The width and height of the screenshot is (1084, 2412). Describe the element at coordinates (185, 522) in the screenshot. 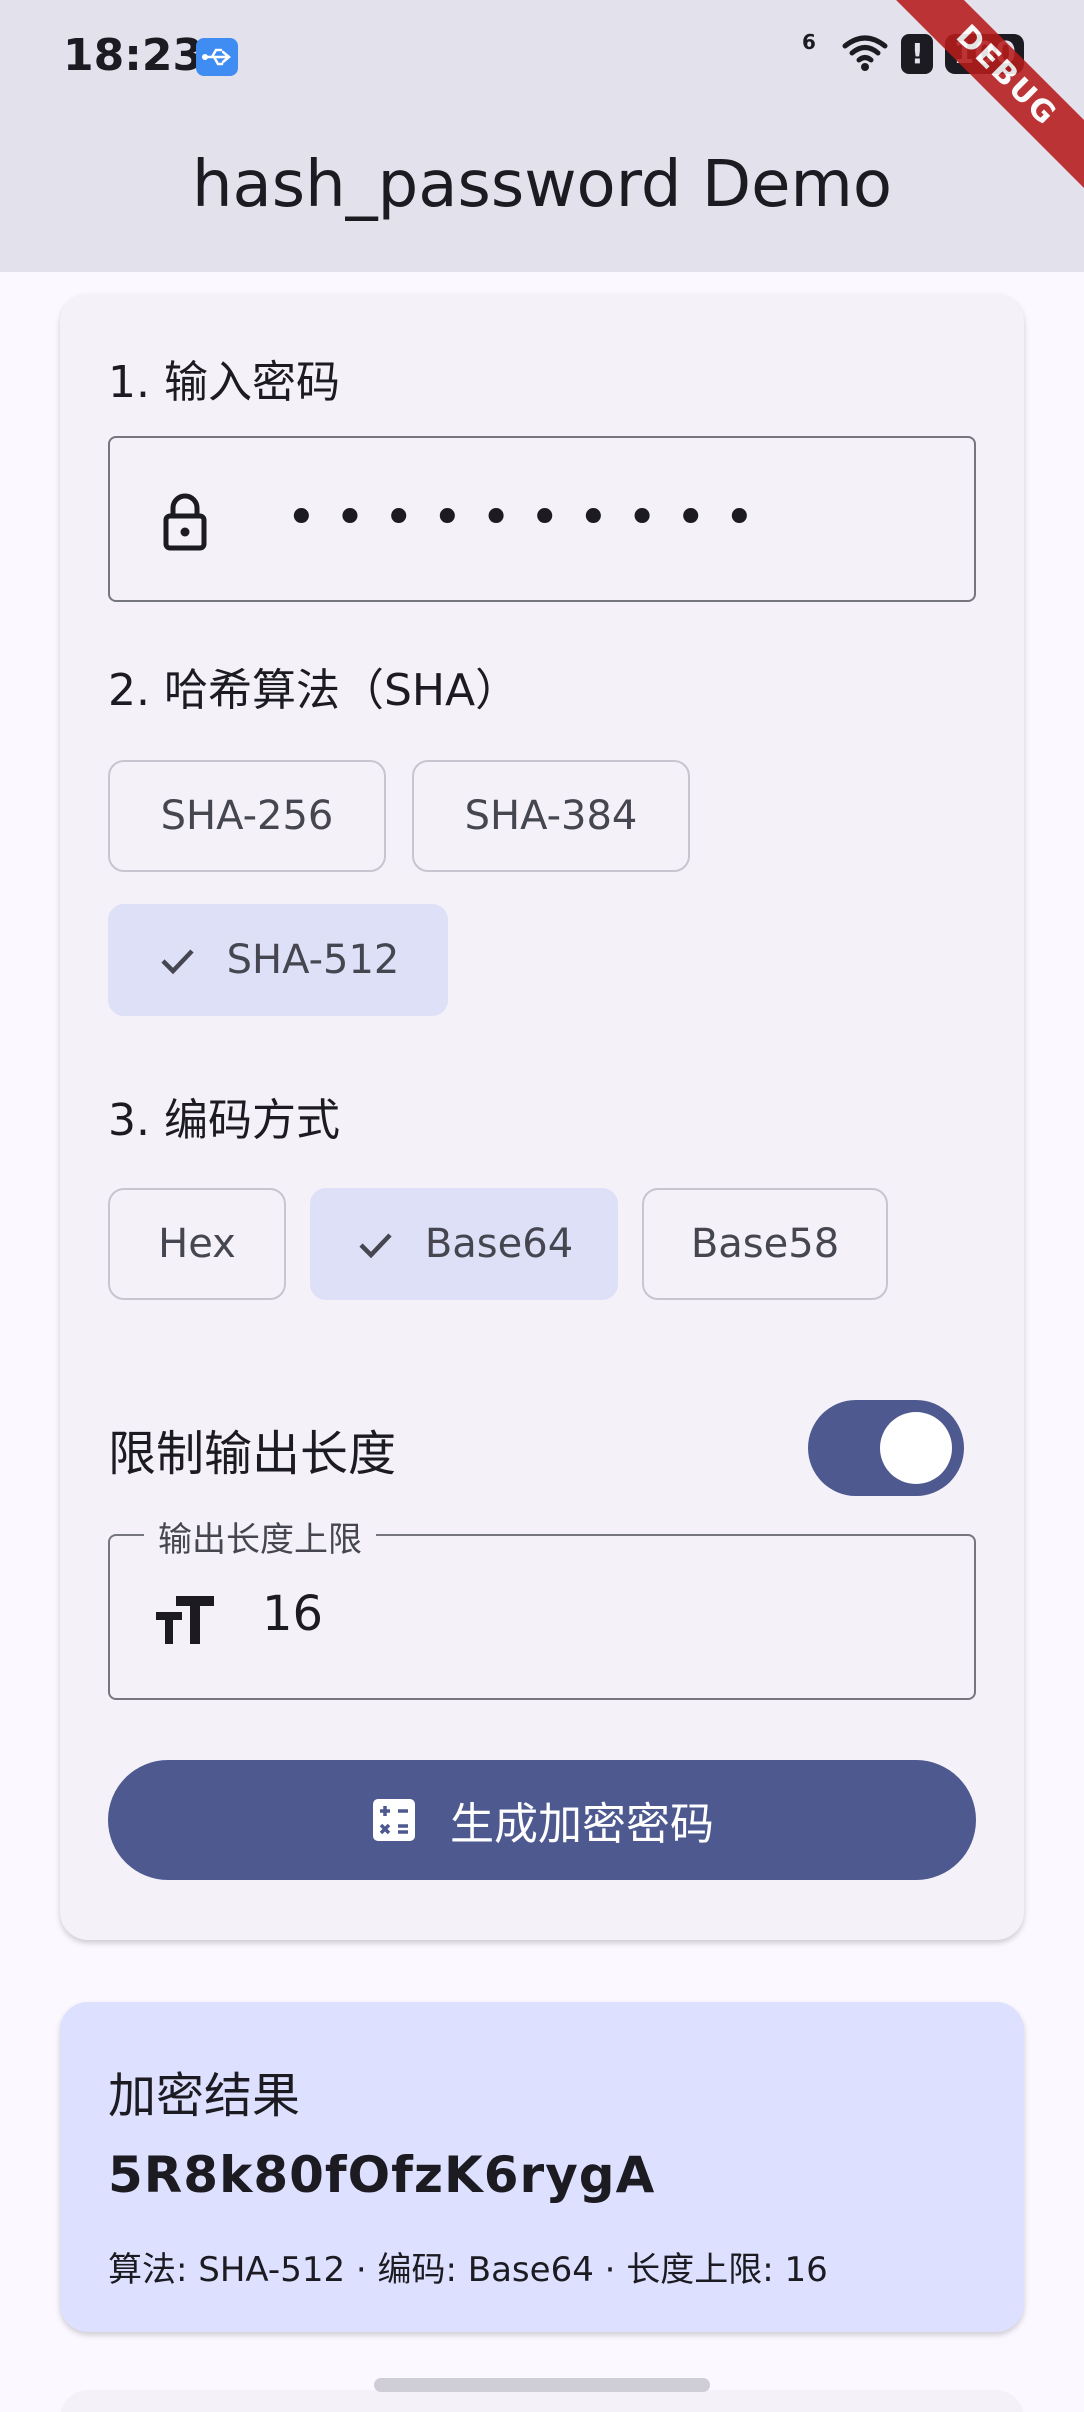

I see `lock-icon` at that location.